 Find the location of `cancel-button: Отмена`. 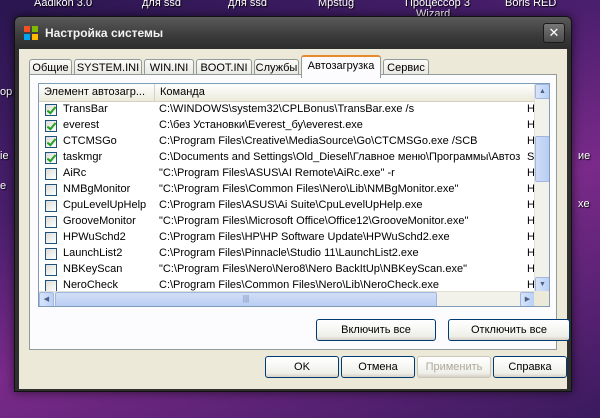

cancel-button: Отмена is located at coordinates (378, 367).